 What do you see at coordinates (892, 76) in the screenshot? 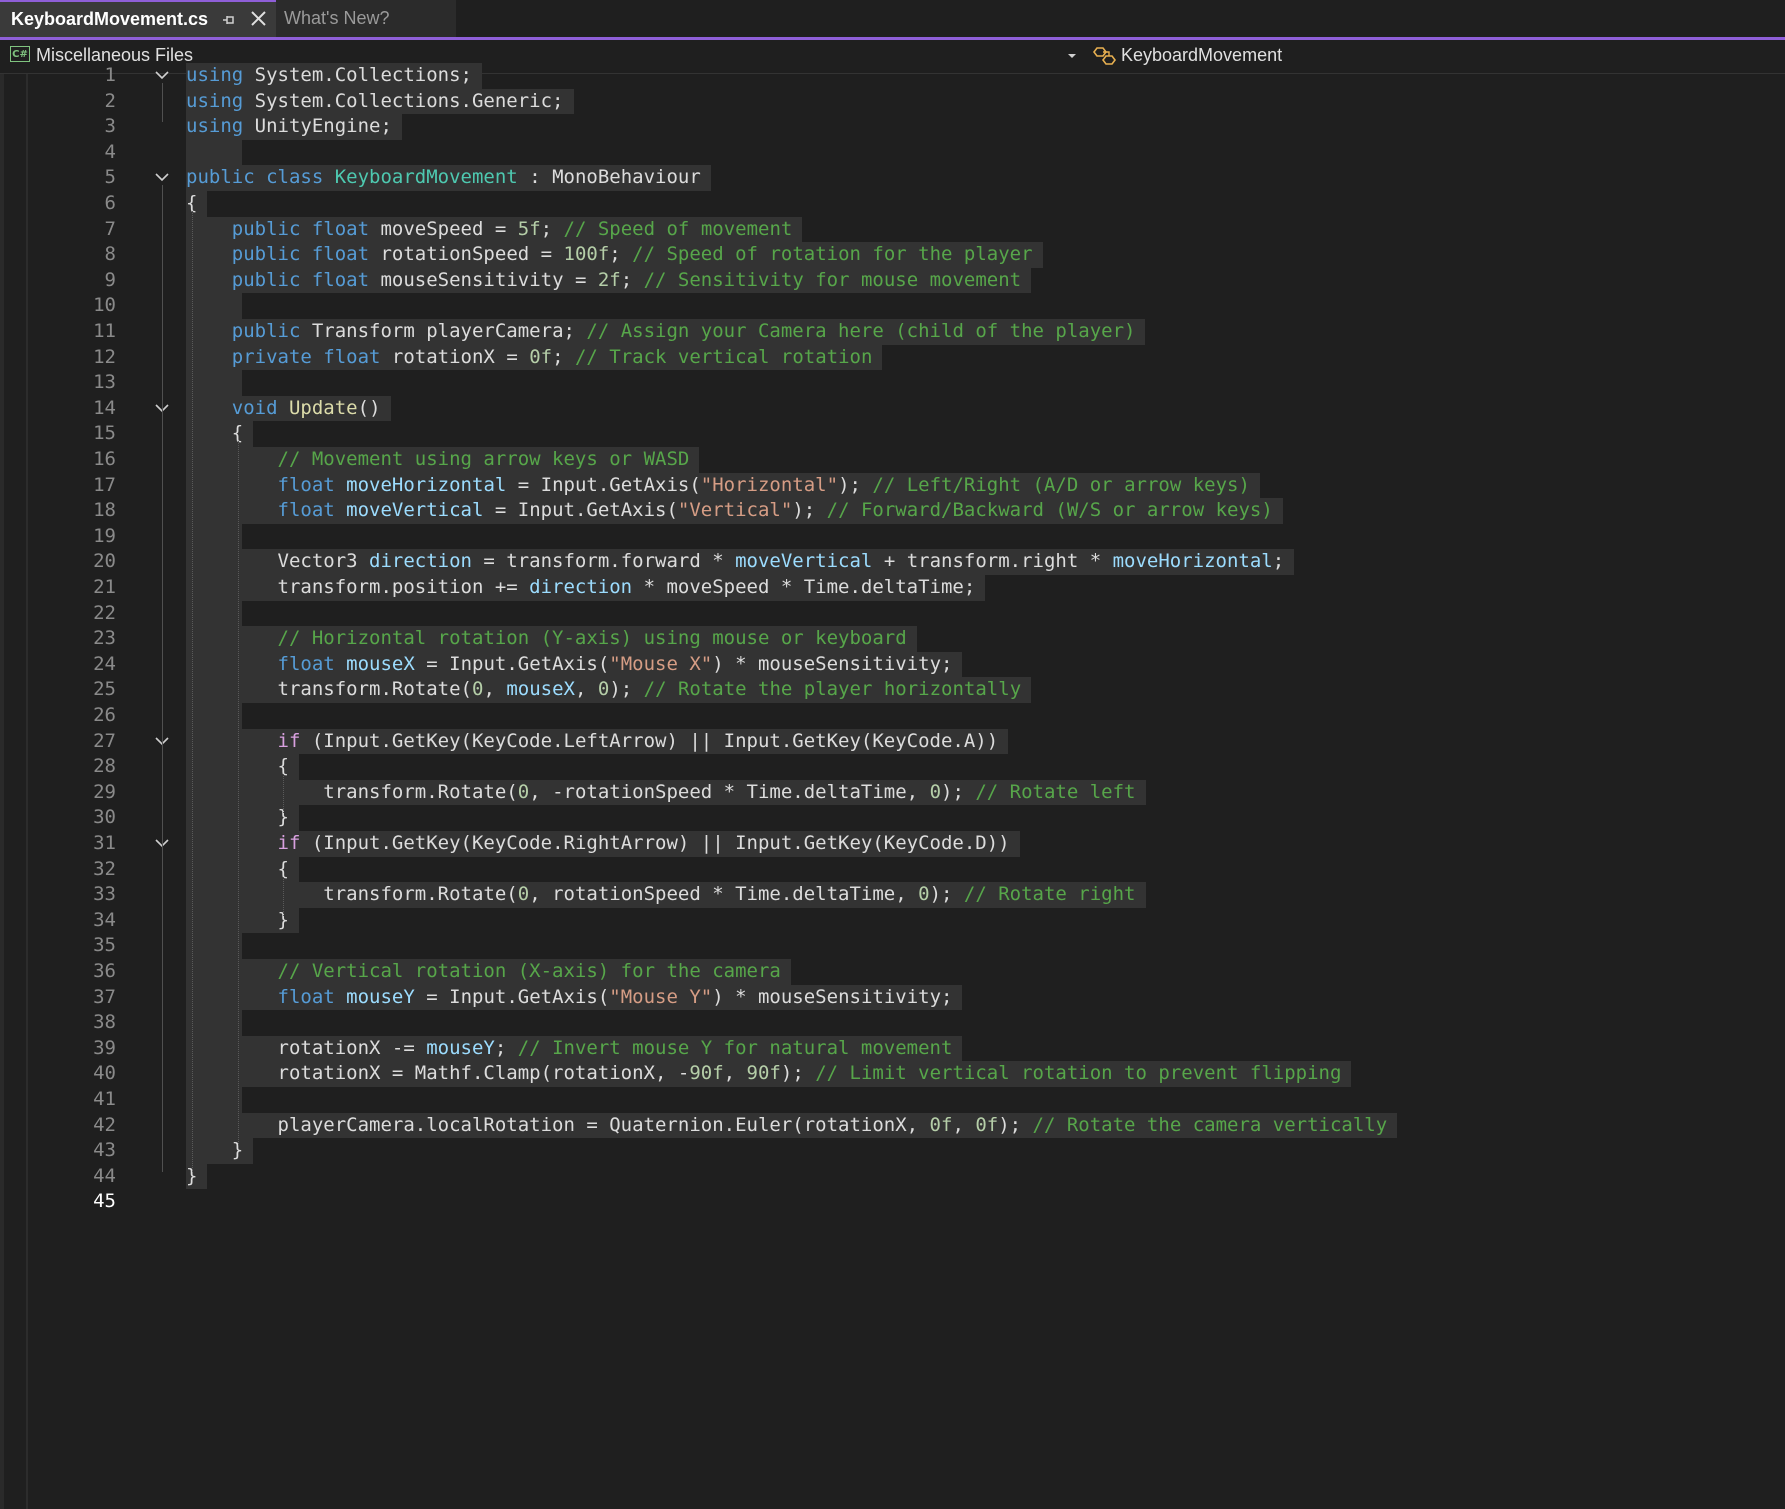
I see `code-line: 1 using System.Collections;` at bounding box center [892, 76].